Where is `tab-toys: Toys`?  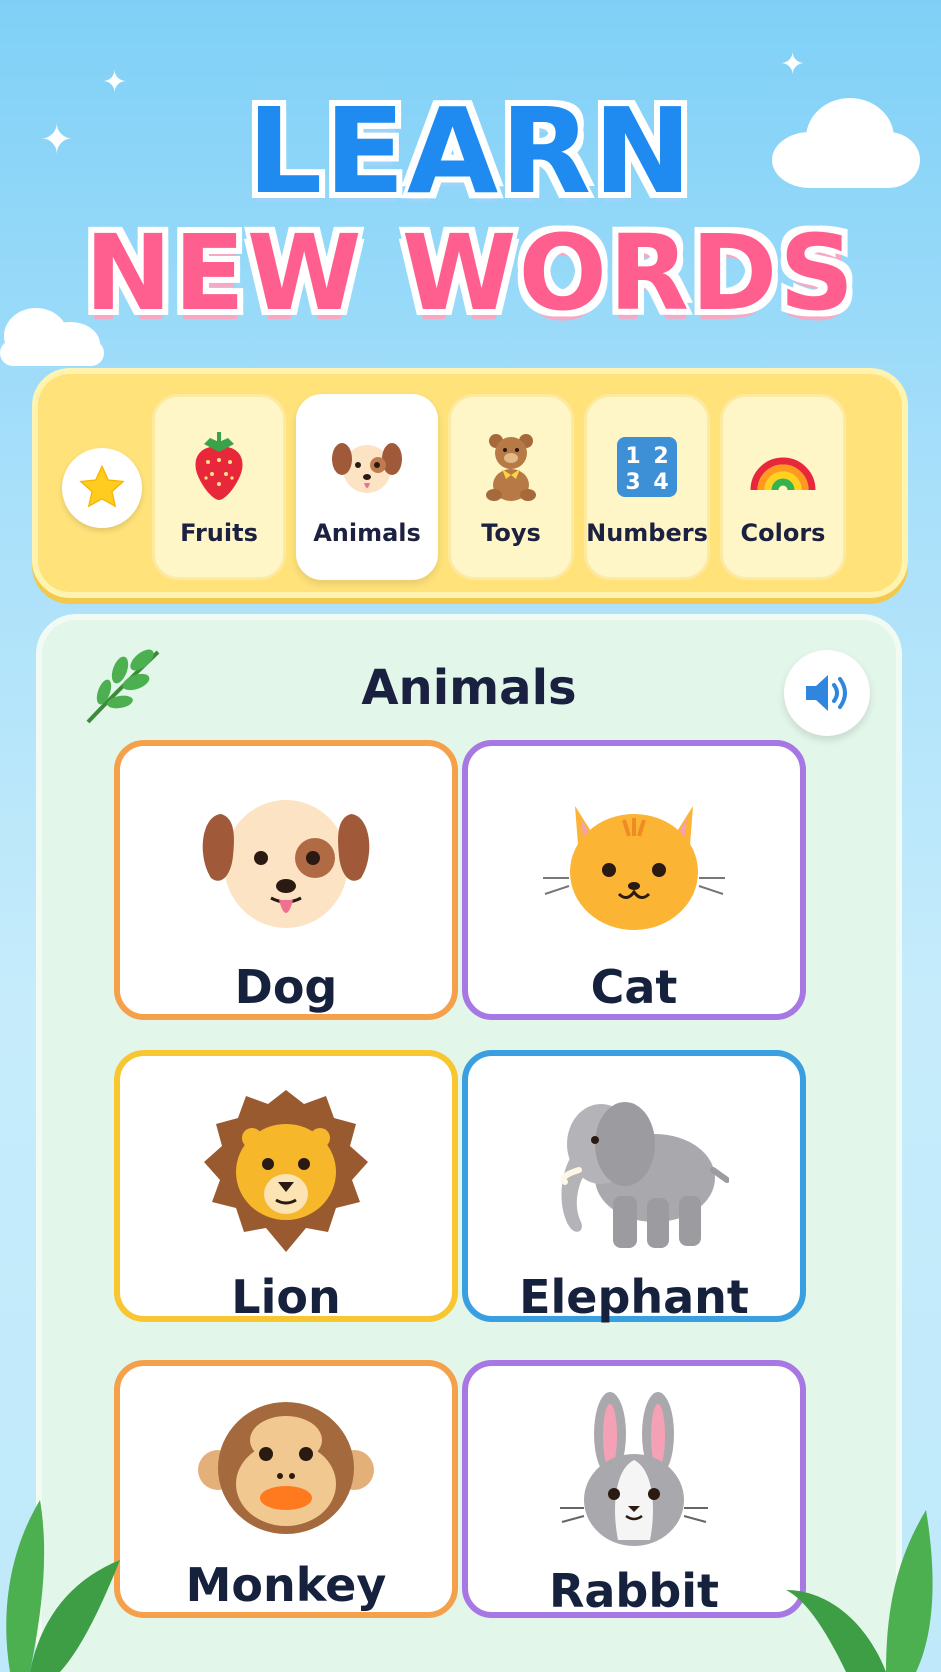 tab-toys: Toys is located at coordinates (511, 487).